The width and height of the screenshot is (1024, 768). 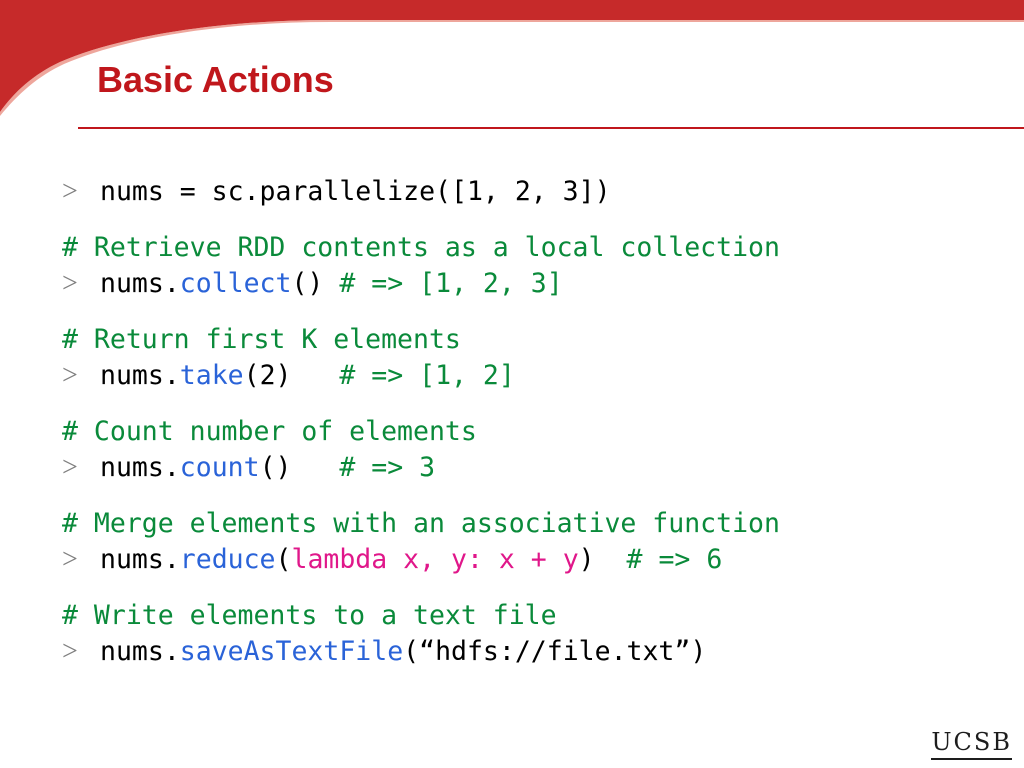 I want to click on result-comment: # => [1, 2], so click(x=403, y=375).